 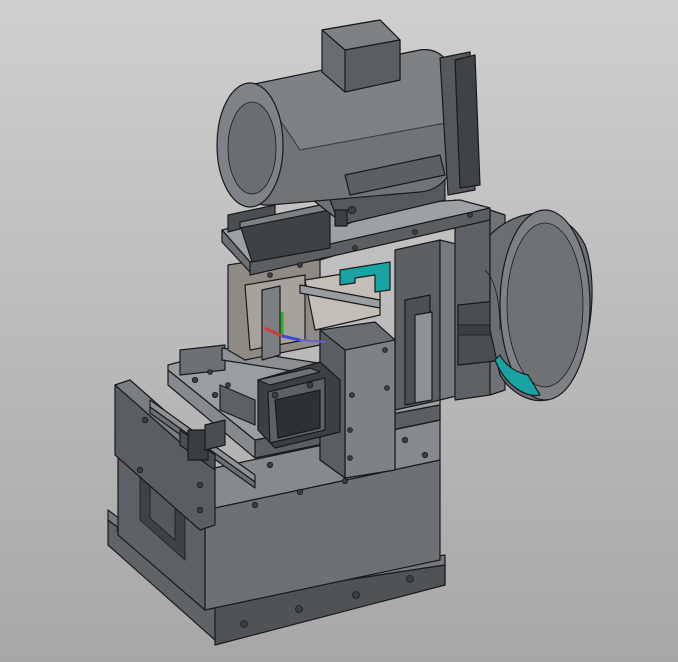 I want to click on motor-junction-box, so click(x=361, y=56).